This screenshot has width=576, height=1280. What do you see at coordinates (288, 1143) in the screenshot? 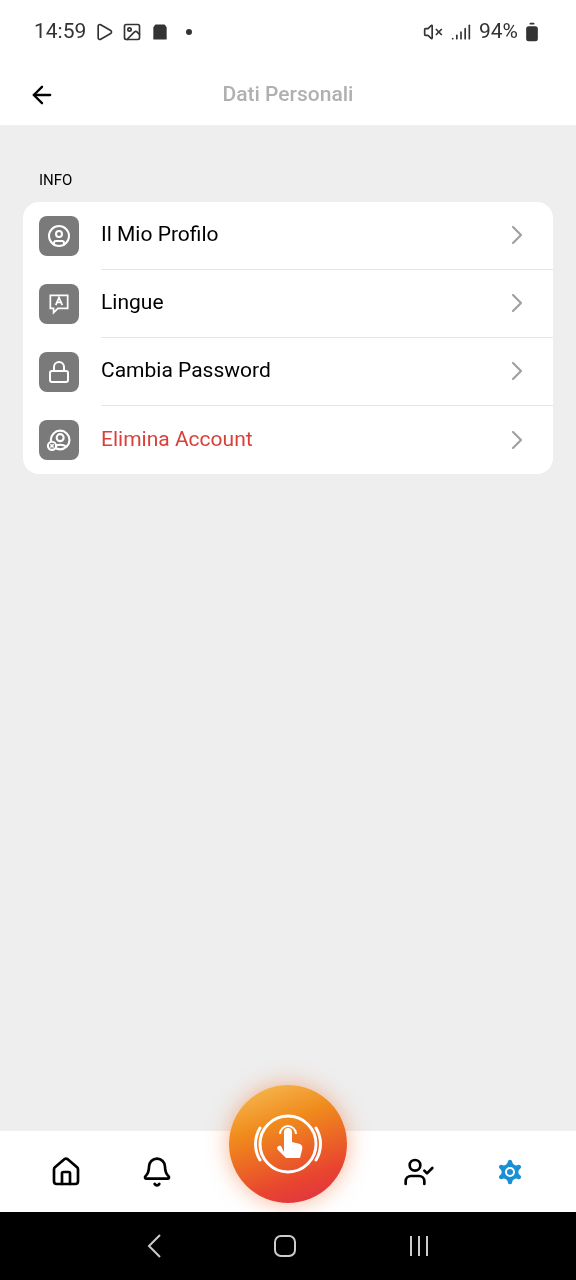
I see `alert-button` at bounding box center [288, 1143].